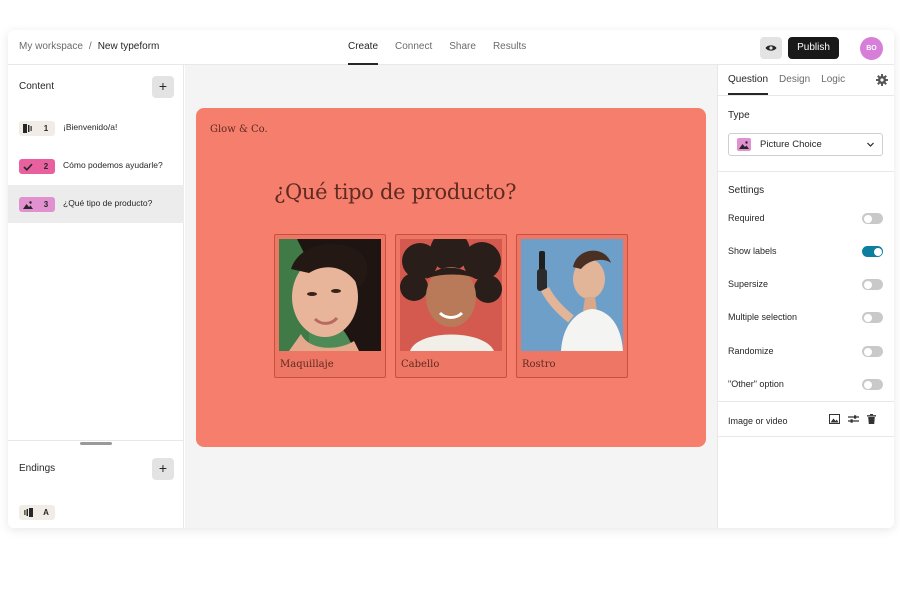 This screenshot has width=900, height=600. I want to click on preview-button, so click(771, 48).